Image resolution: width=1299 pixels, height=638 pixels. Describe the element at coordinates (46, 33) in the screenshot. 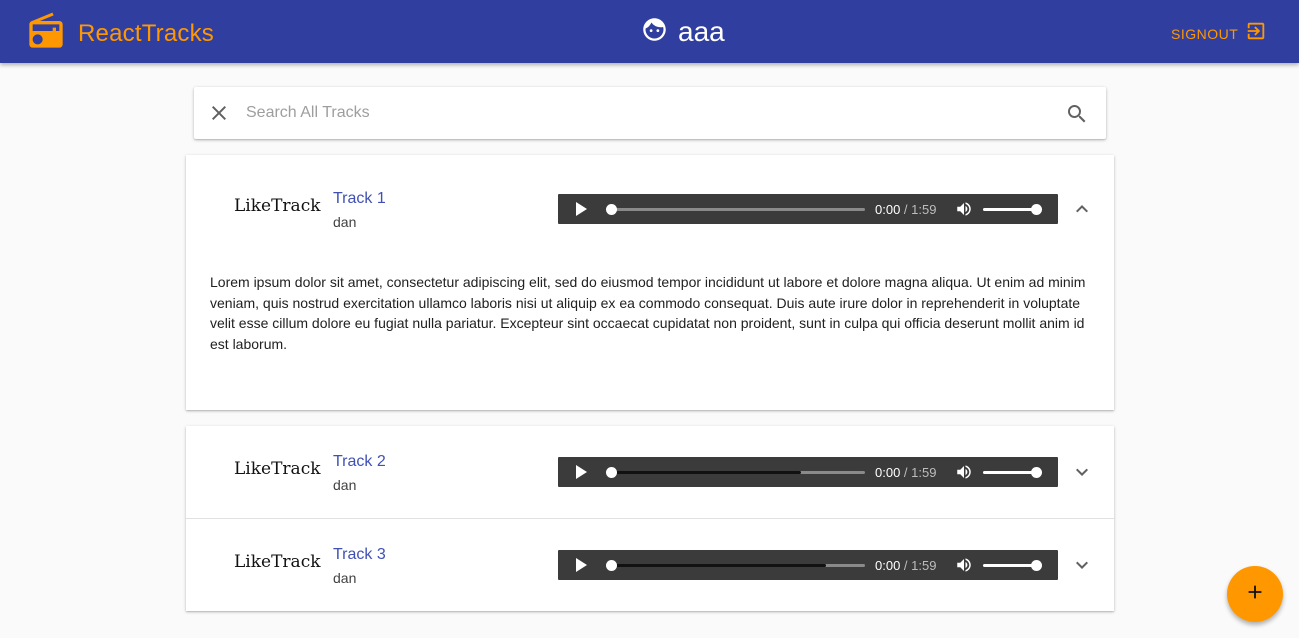

I see `radio-icon` at that location.